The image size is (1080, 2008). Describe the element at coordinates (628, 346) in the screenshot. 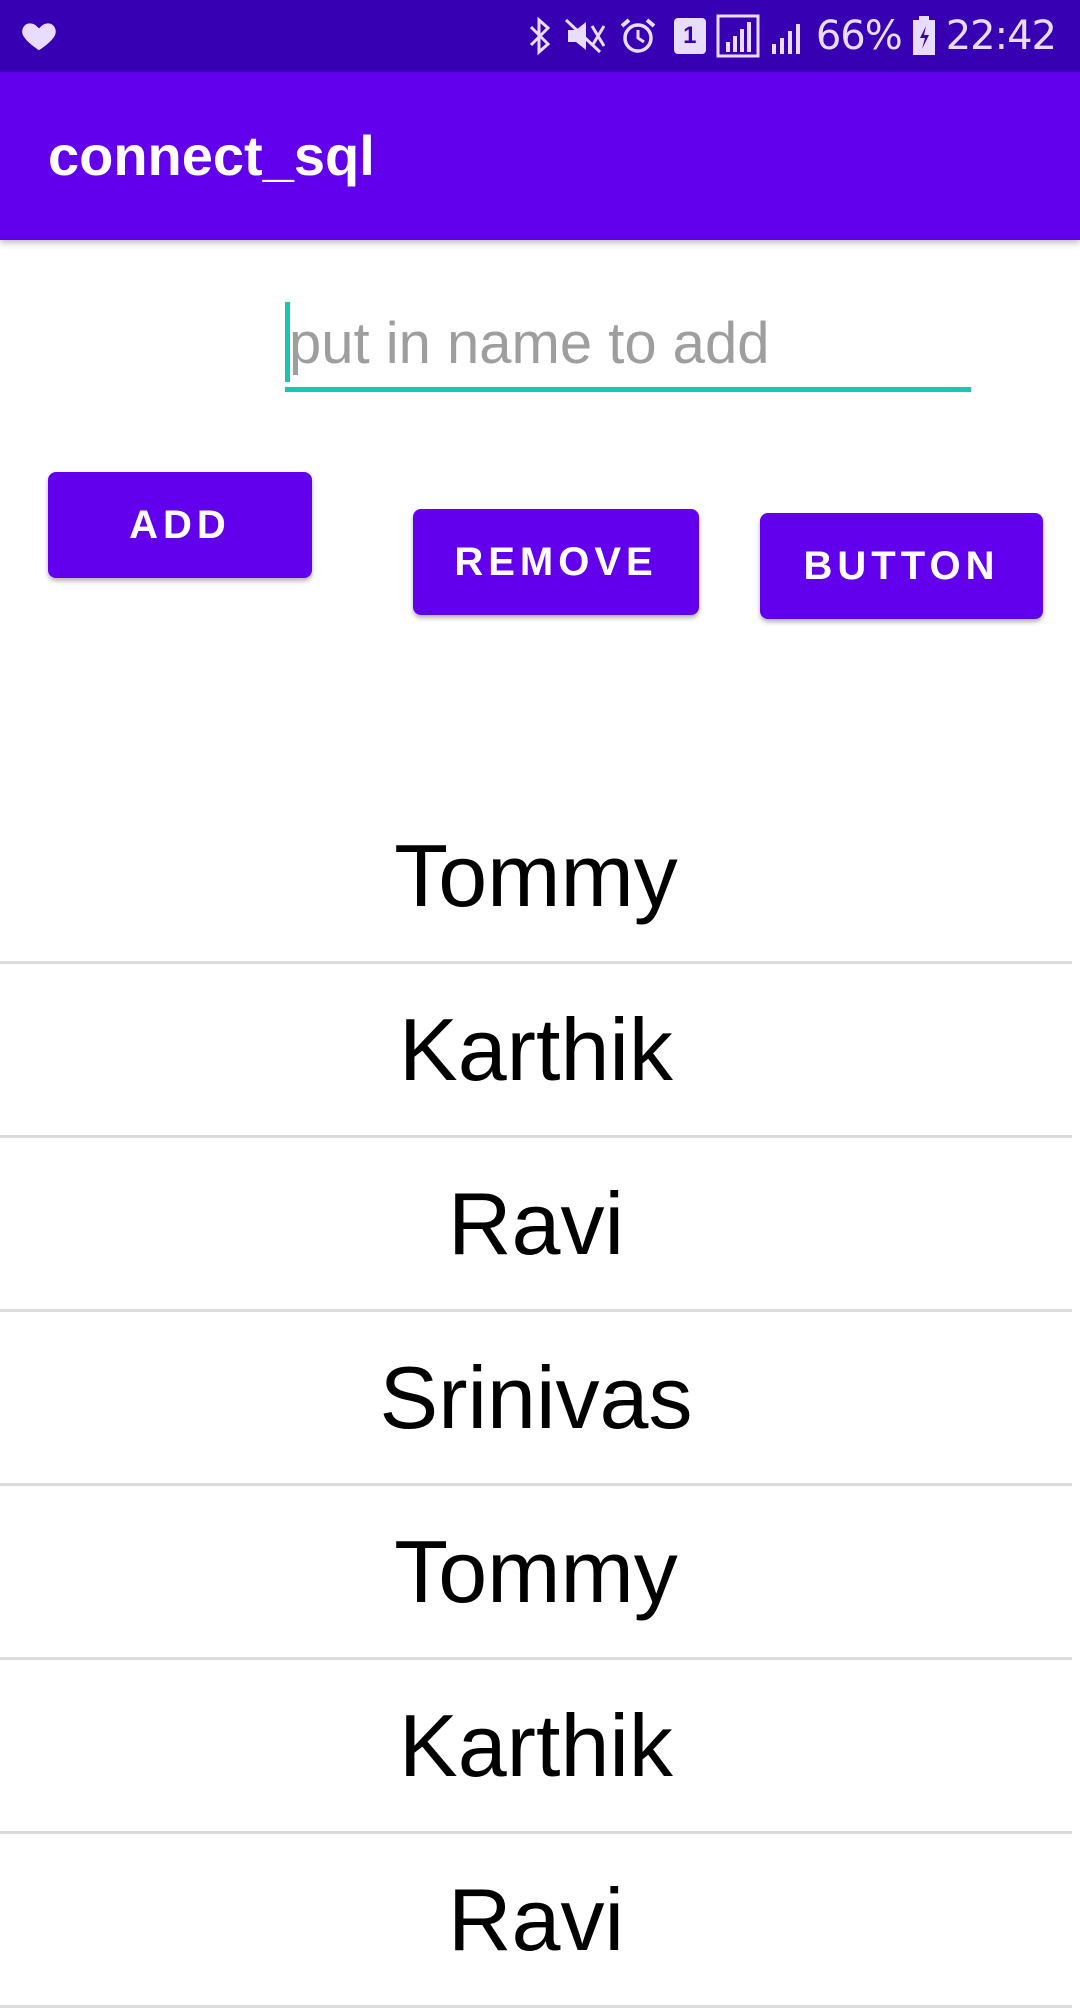

I see `name-input` at that location.